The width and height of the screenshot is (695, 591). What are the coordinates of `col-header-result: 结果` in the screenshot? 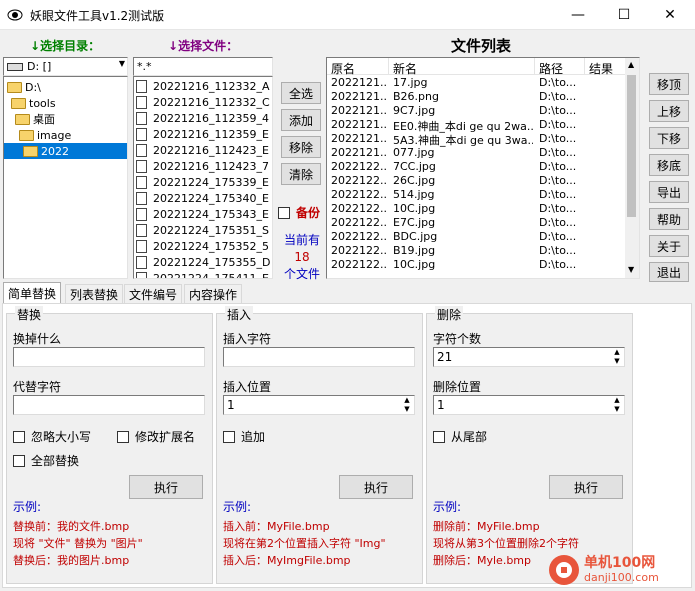 It's located at (601, 68).